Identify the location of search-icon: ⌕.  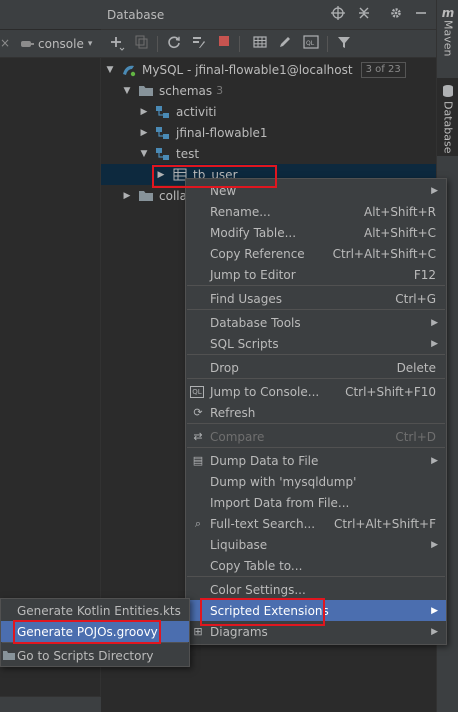
(198, 523).